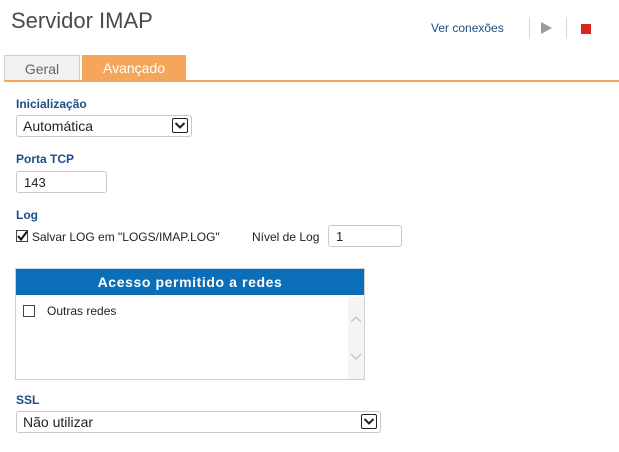  I want to click on other-networks-checkbox, so click(29, 311).